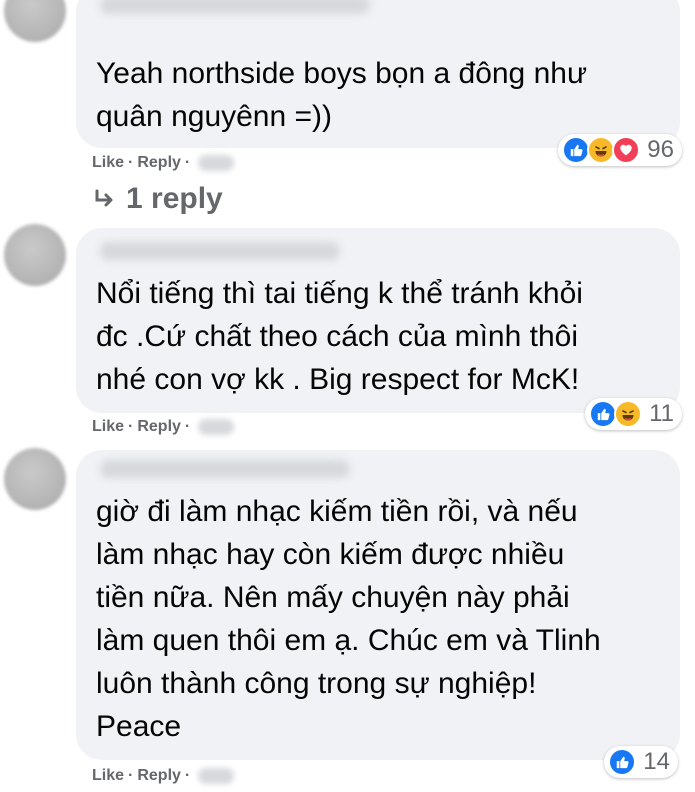 The height and width of the screenshot is (792, 695). Describe the element at coordinates (626, 150) in the screenshot. I see `love-icon` at that location.